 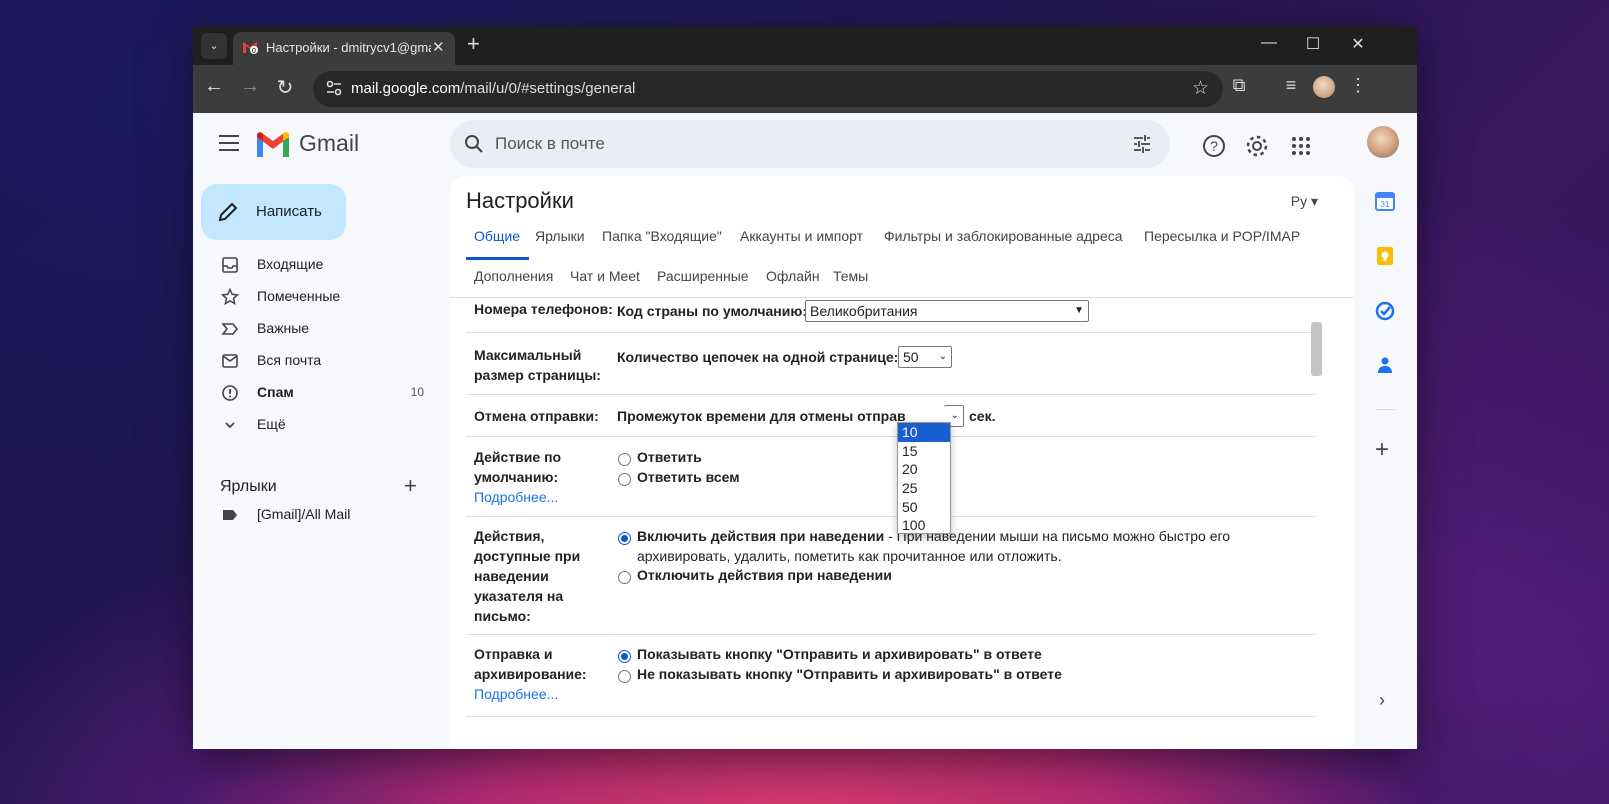 What do you see at coordinates (315, 297) in the screenshot?
I see `nav-item-starred: Помеченные` at bounding box center [315, 297].